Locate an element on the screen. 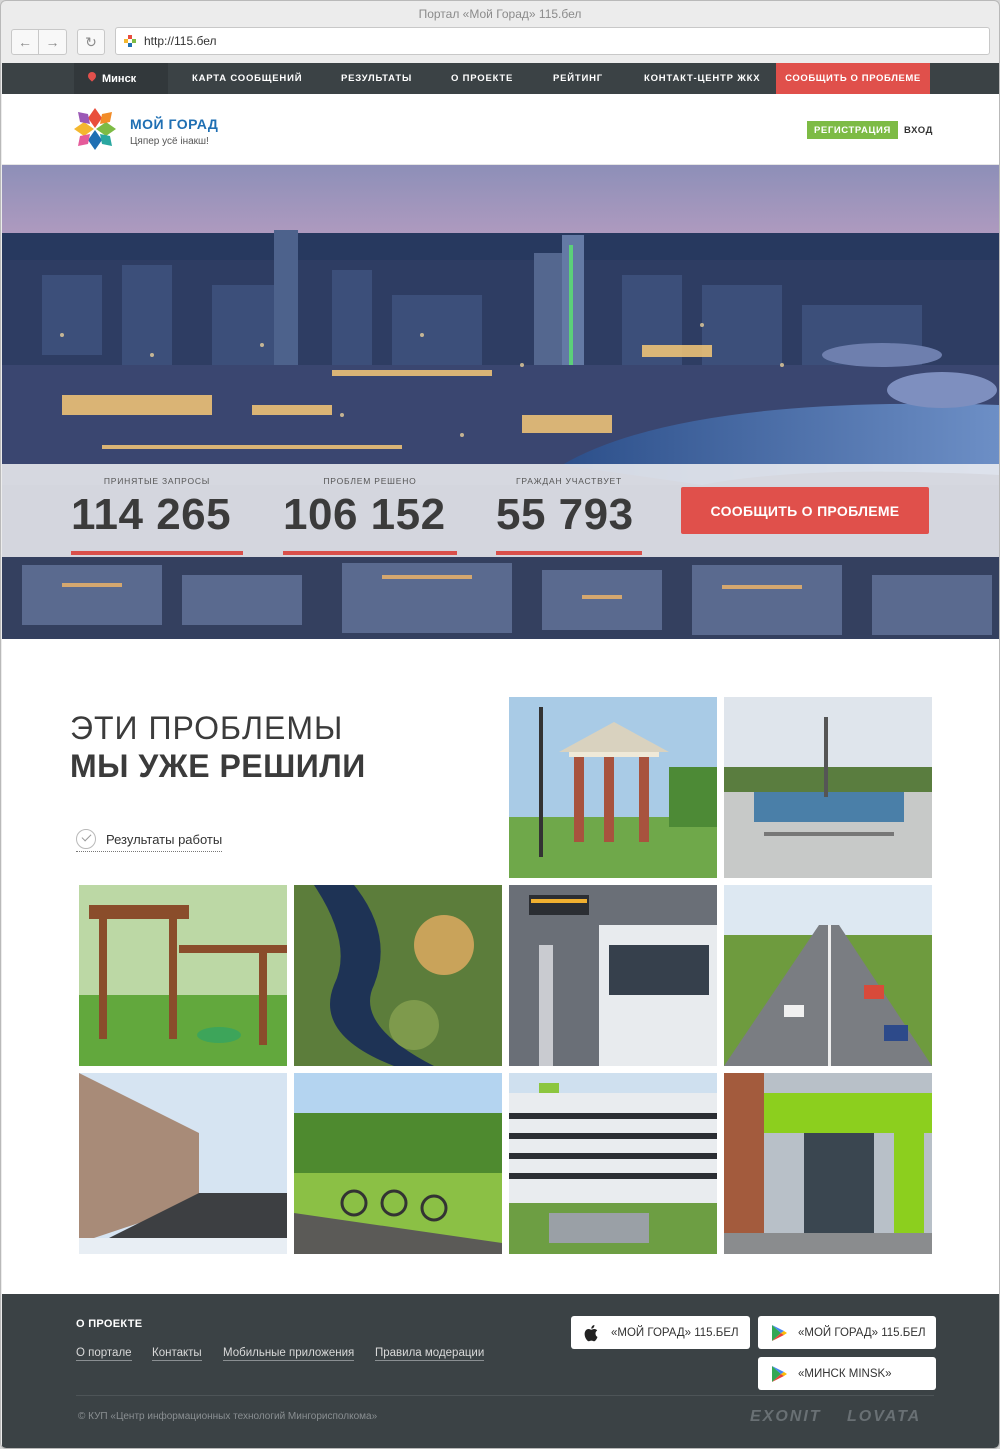 Image resolution: width=1000 pixels, height=1449 pixels. register-button: РЕГИСТРАЦИЯ is located at coordinates (852, 130).